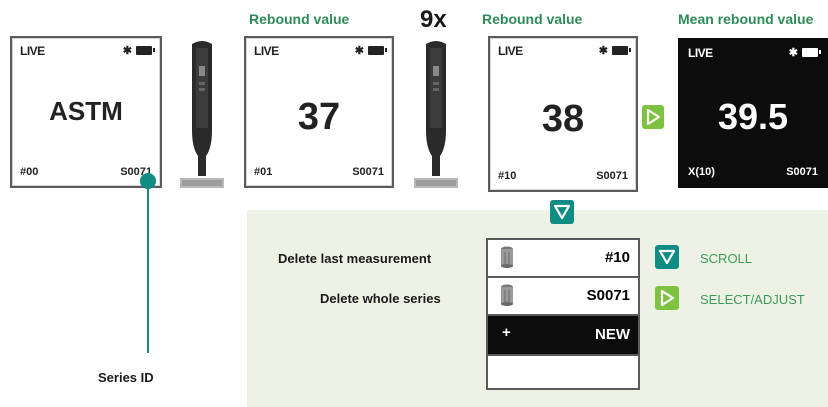 The width and height of the screenshot is (828, 407). I want to click on select-adjust-label: SELECT/ADJUST, so click(752, 299).